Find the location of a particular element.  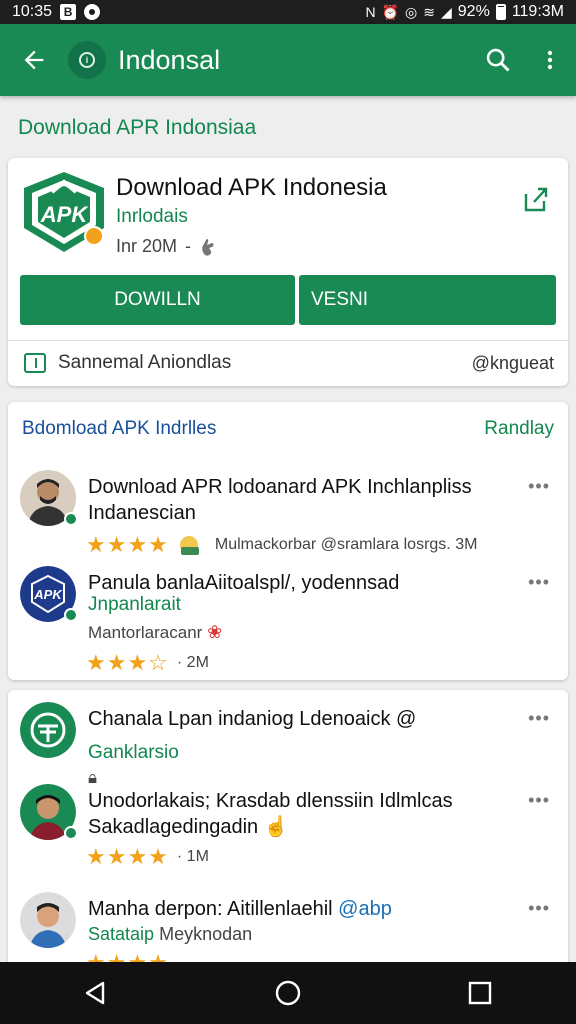

nfc-icon: N is located at coordinates (370, 12).